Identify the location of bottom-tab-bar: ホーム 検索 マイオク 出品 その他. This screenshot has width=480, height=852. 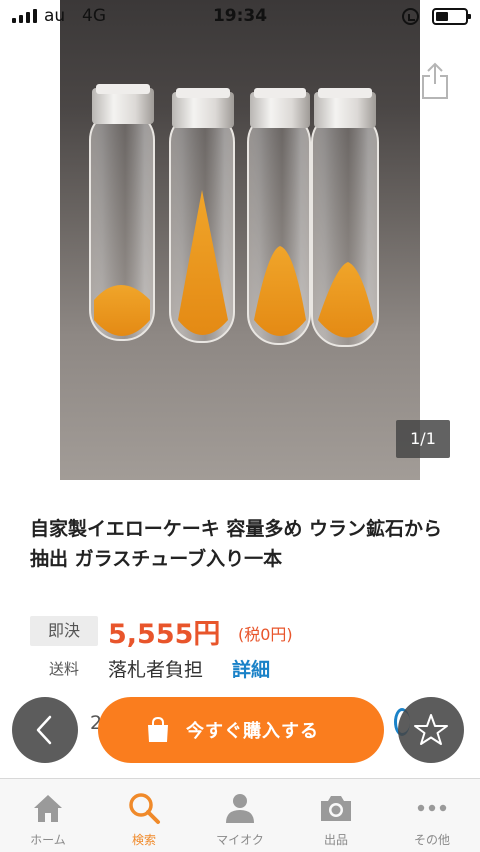
(240, 815).